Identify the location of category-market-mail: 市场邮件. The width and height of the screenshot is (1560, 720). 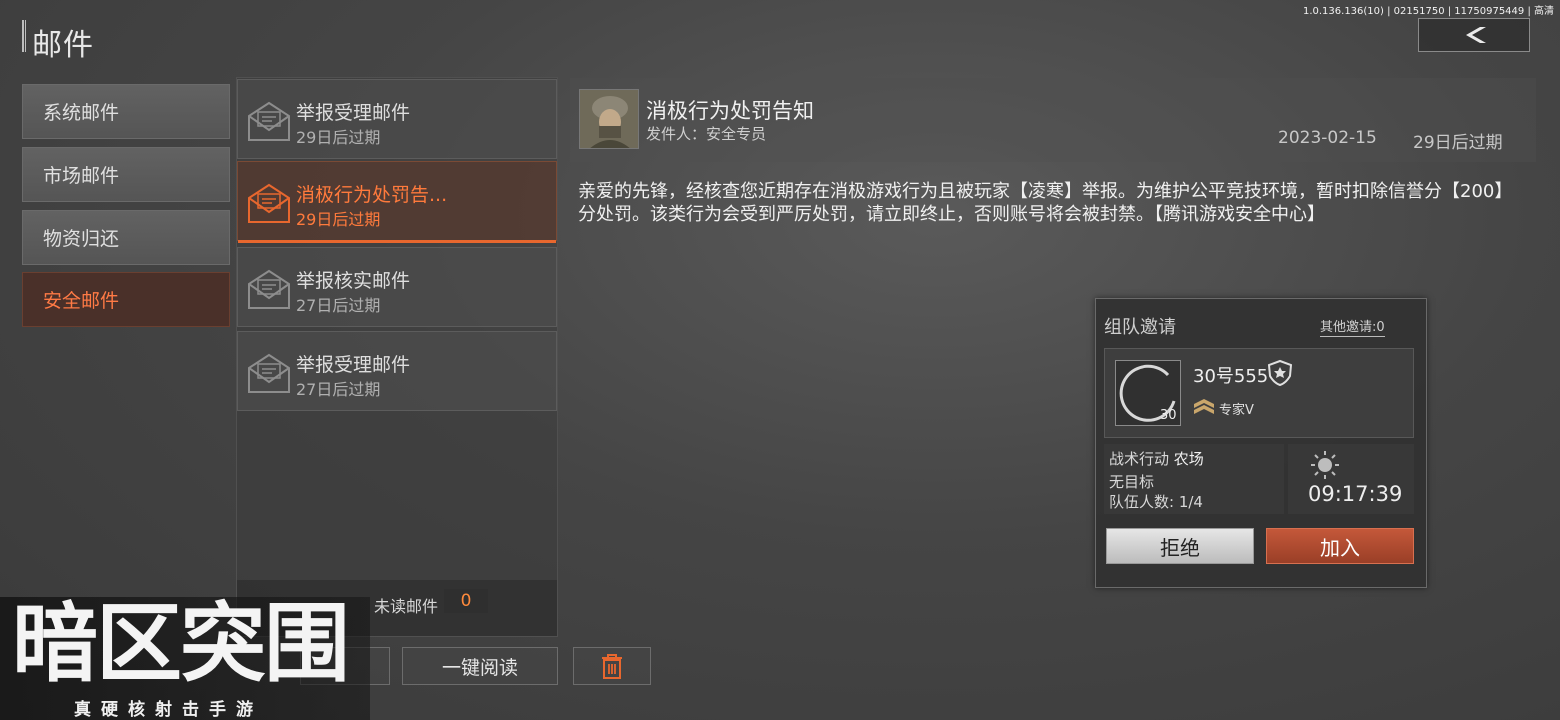
(126, 174).